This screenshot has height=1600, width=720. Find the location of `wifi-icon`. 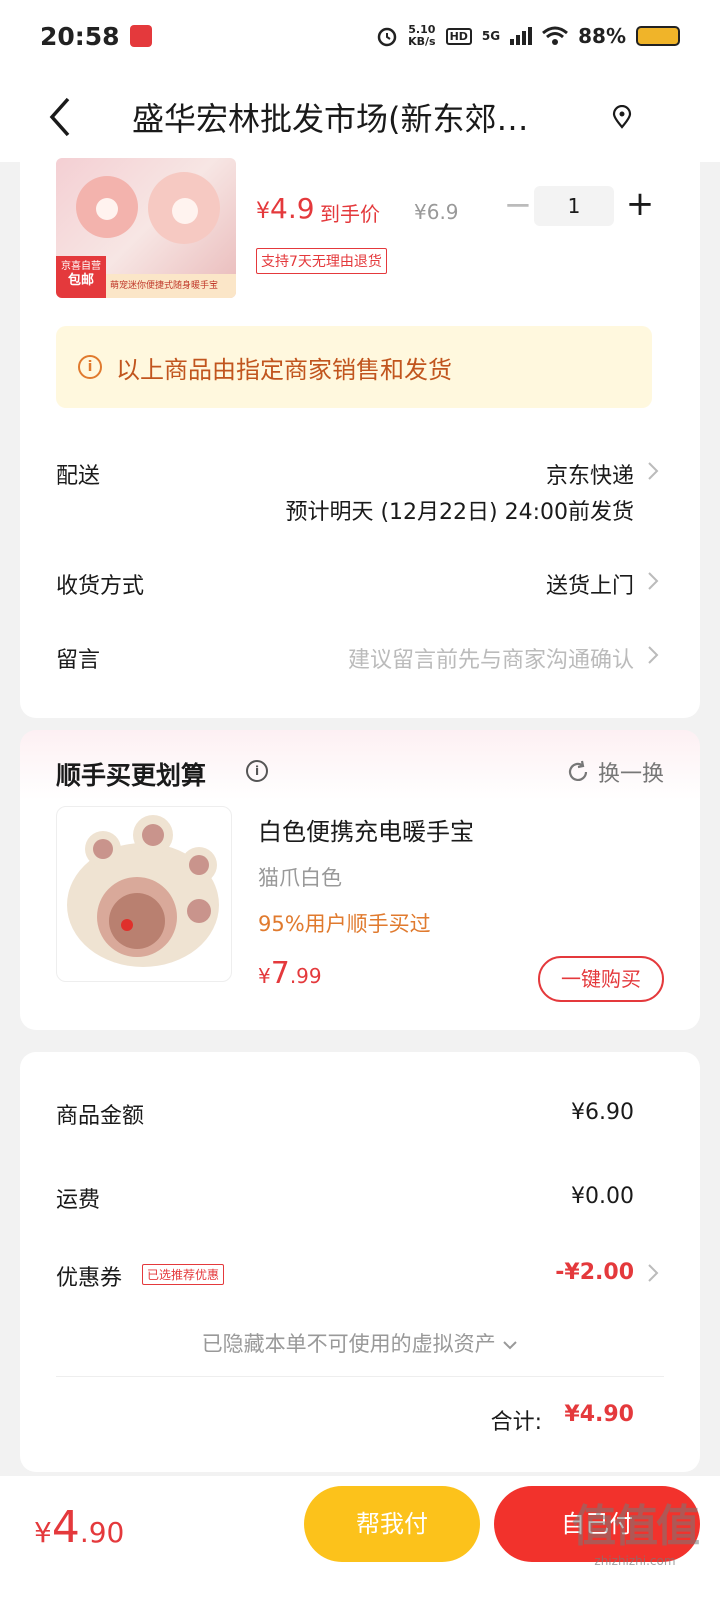

wifi-icon is located at coordinates (555, 35).